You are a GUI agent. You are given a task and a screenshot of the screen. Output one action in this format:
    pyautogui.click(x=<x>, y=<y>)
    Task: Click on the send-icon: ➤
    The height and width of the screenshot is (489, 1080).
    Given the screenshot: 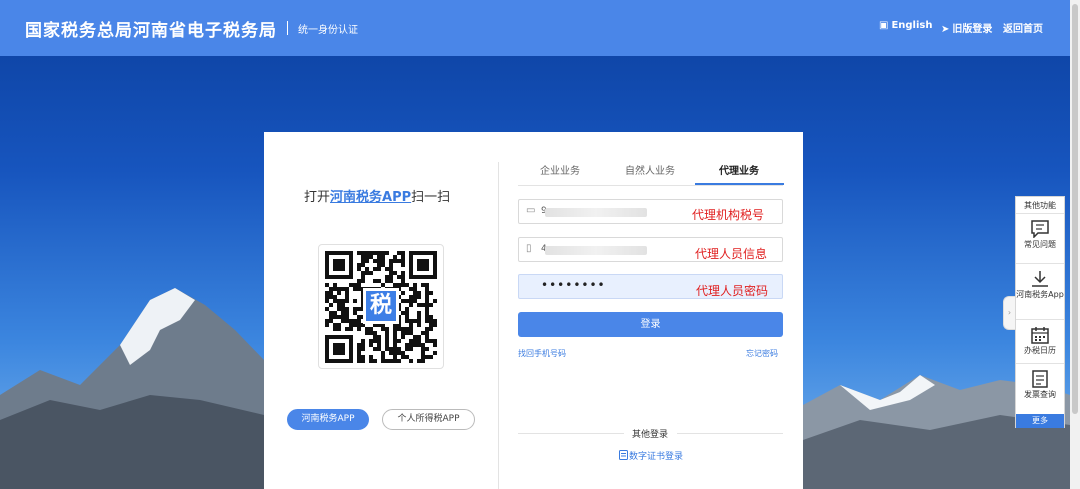 What is the action you would take?
    pyautogui.click(x=945, y=29)
    